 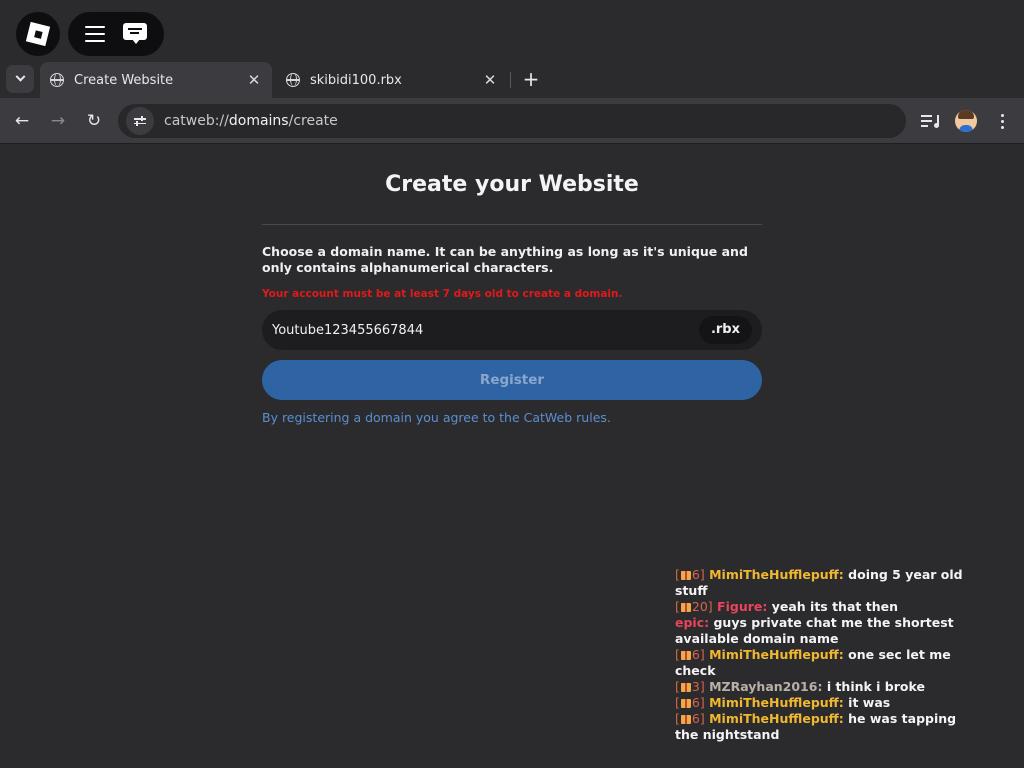 I want to click on divider, so click(x=512, y=224).